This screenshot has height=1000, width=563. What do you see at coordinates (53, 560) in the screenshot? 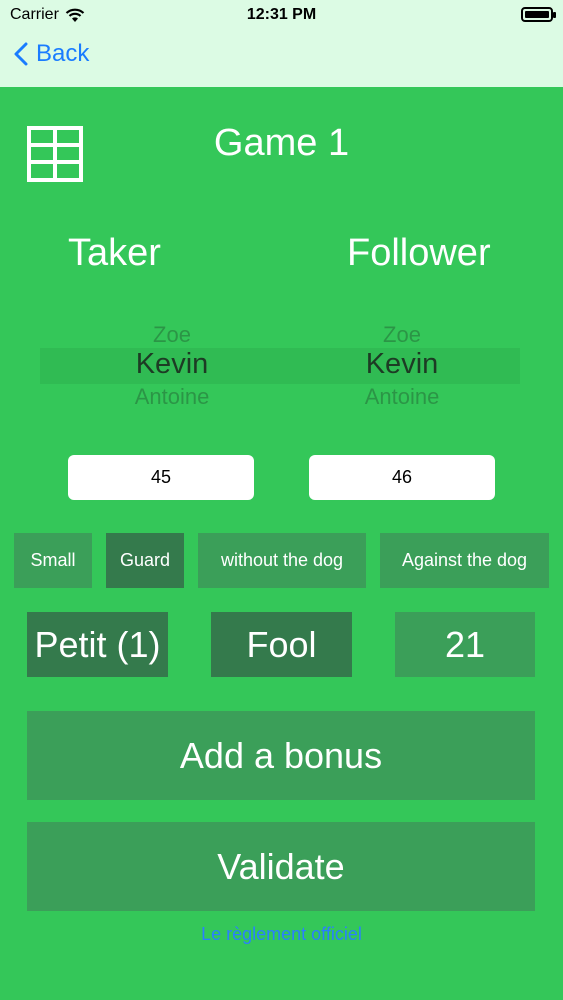
I see `contract-small-button: Small` at bounding box center [53, 560].